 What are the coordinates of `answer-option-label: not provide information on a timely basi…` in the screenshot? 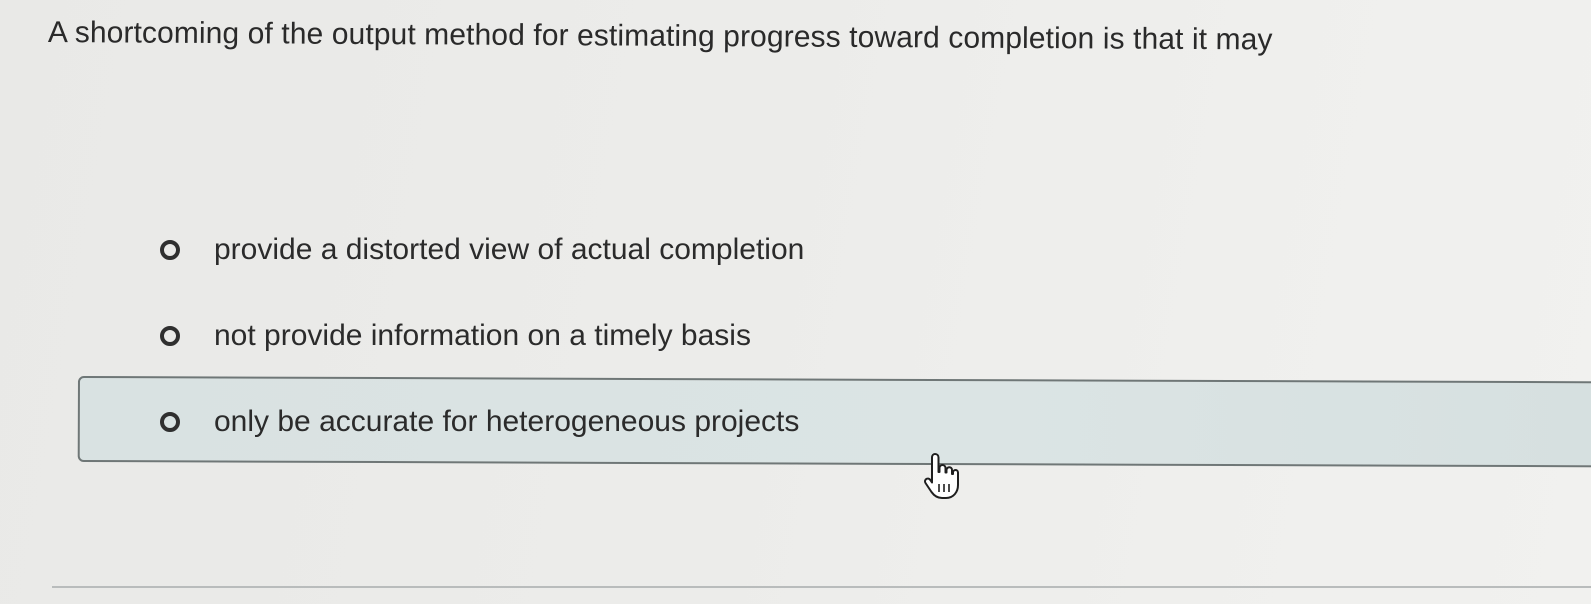 It's located at (482, 335).